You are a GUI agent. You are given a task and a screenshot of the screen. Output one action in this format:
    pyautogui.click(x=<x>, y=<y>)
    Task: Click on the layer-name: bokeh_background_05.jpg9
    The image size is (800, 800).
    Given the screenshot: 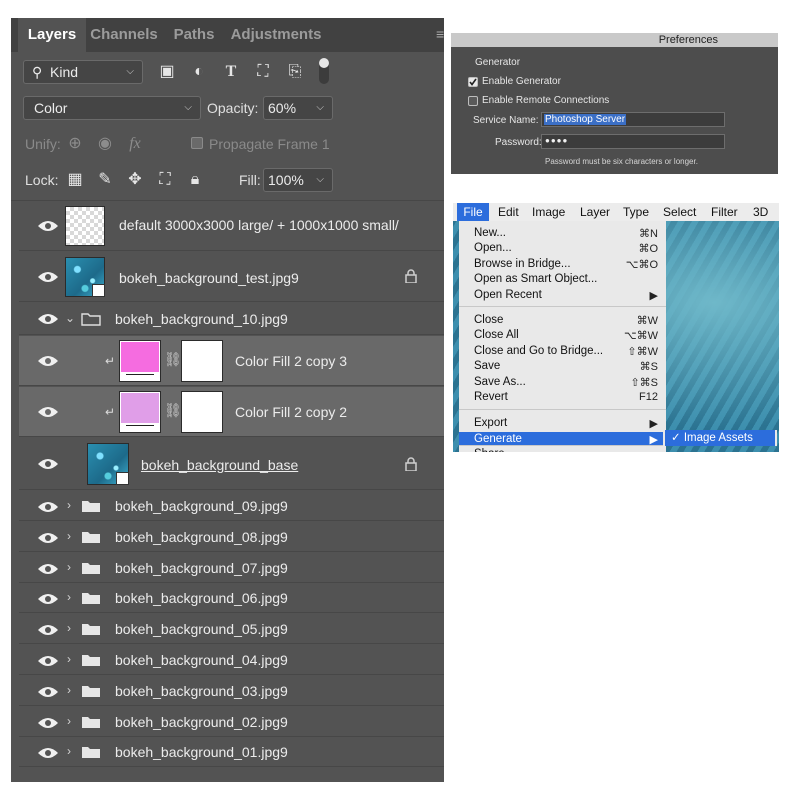 What is the action you would take?
    pyautogui.click(x=201, y=629)
    